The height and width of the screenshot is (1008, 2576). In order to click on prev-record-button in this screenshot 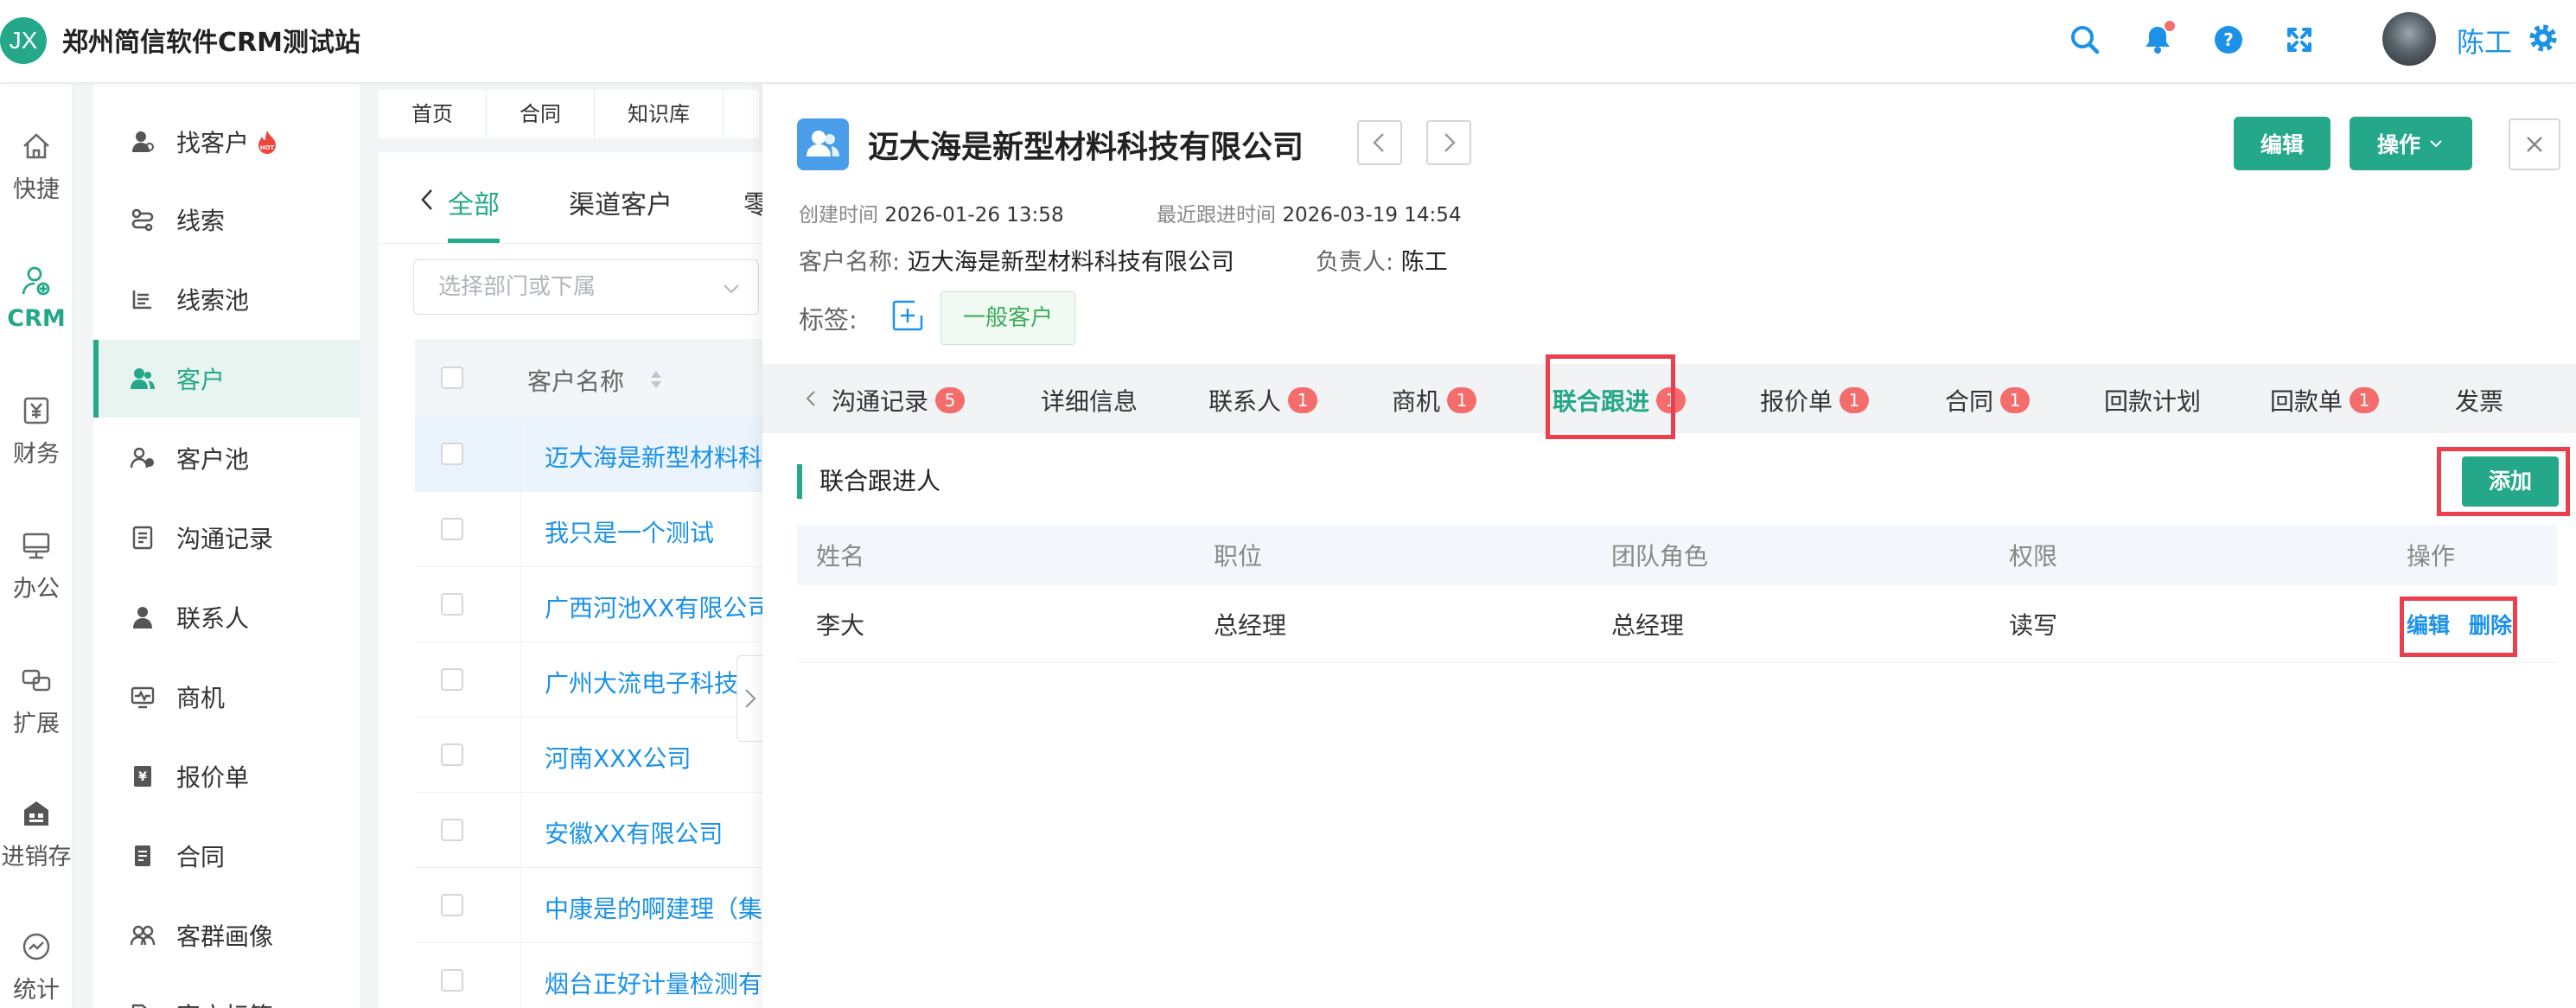, I will do `click(1379, 143)`.